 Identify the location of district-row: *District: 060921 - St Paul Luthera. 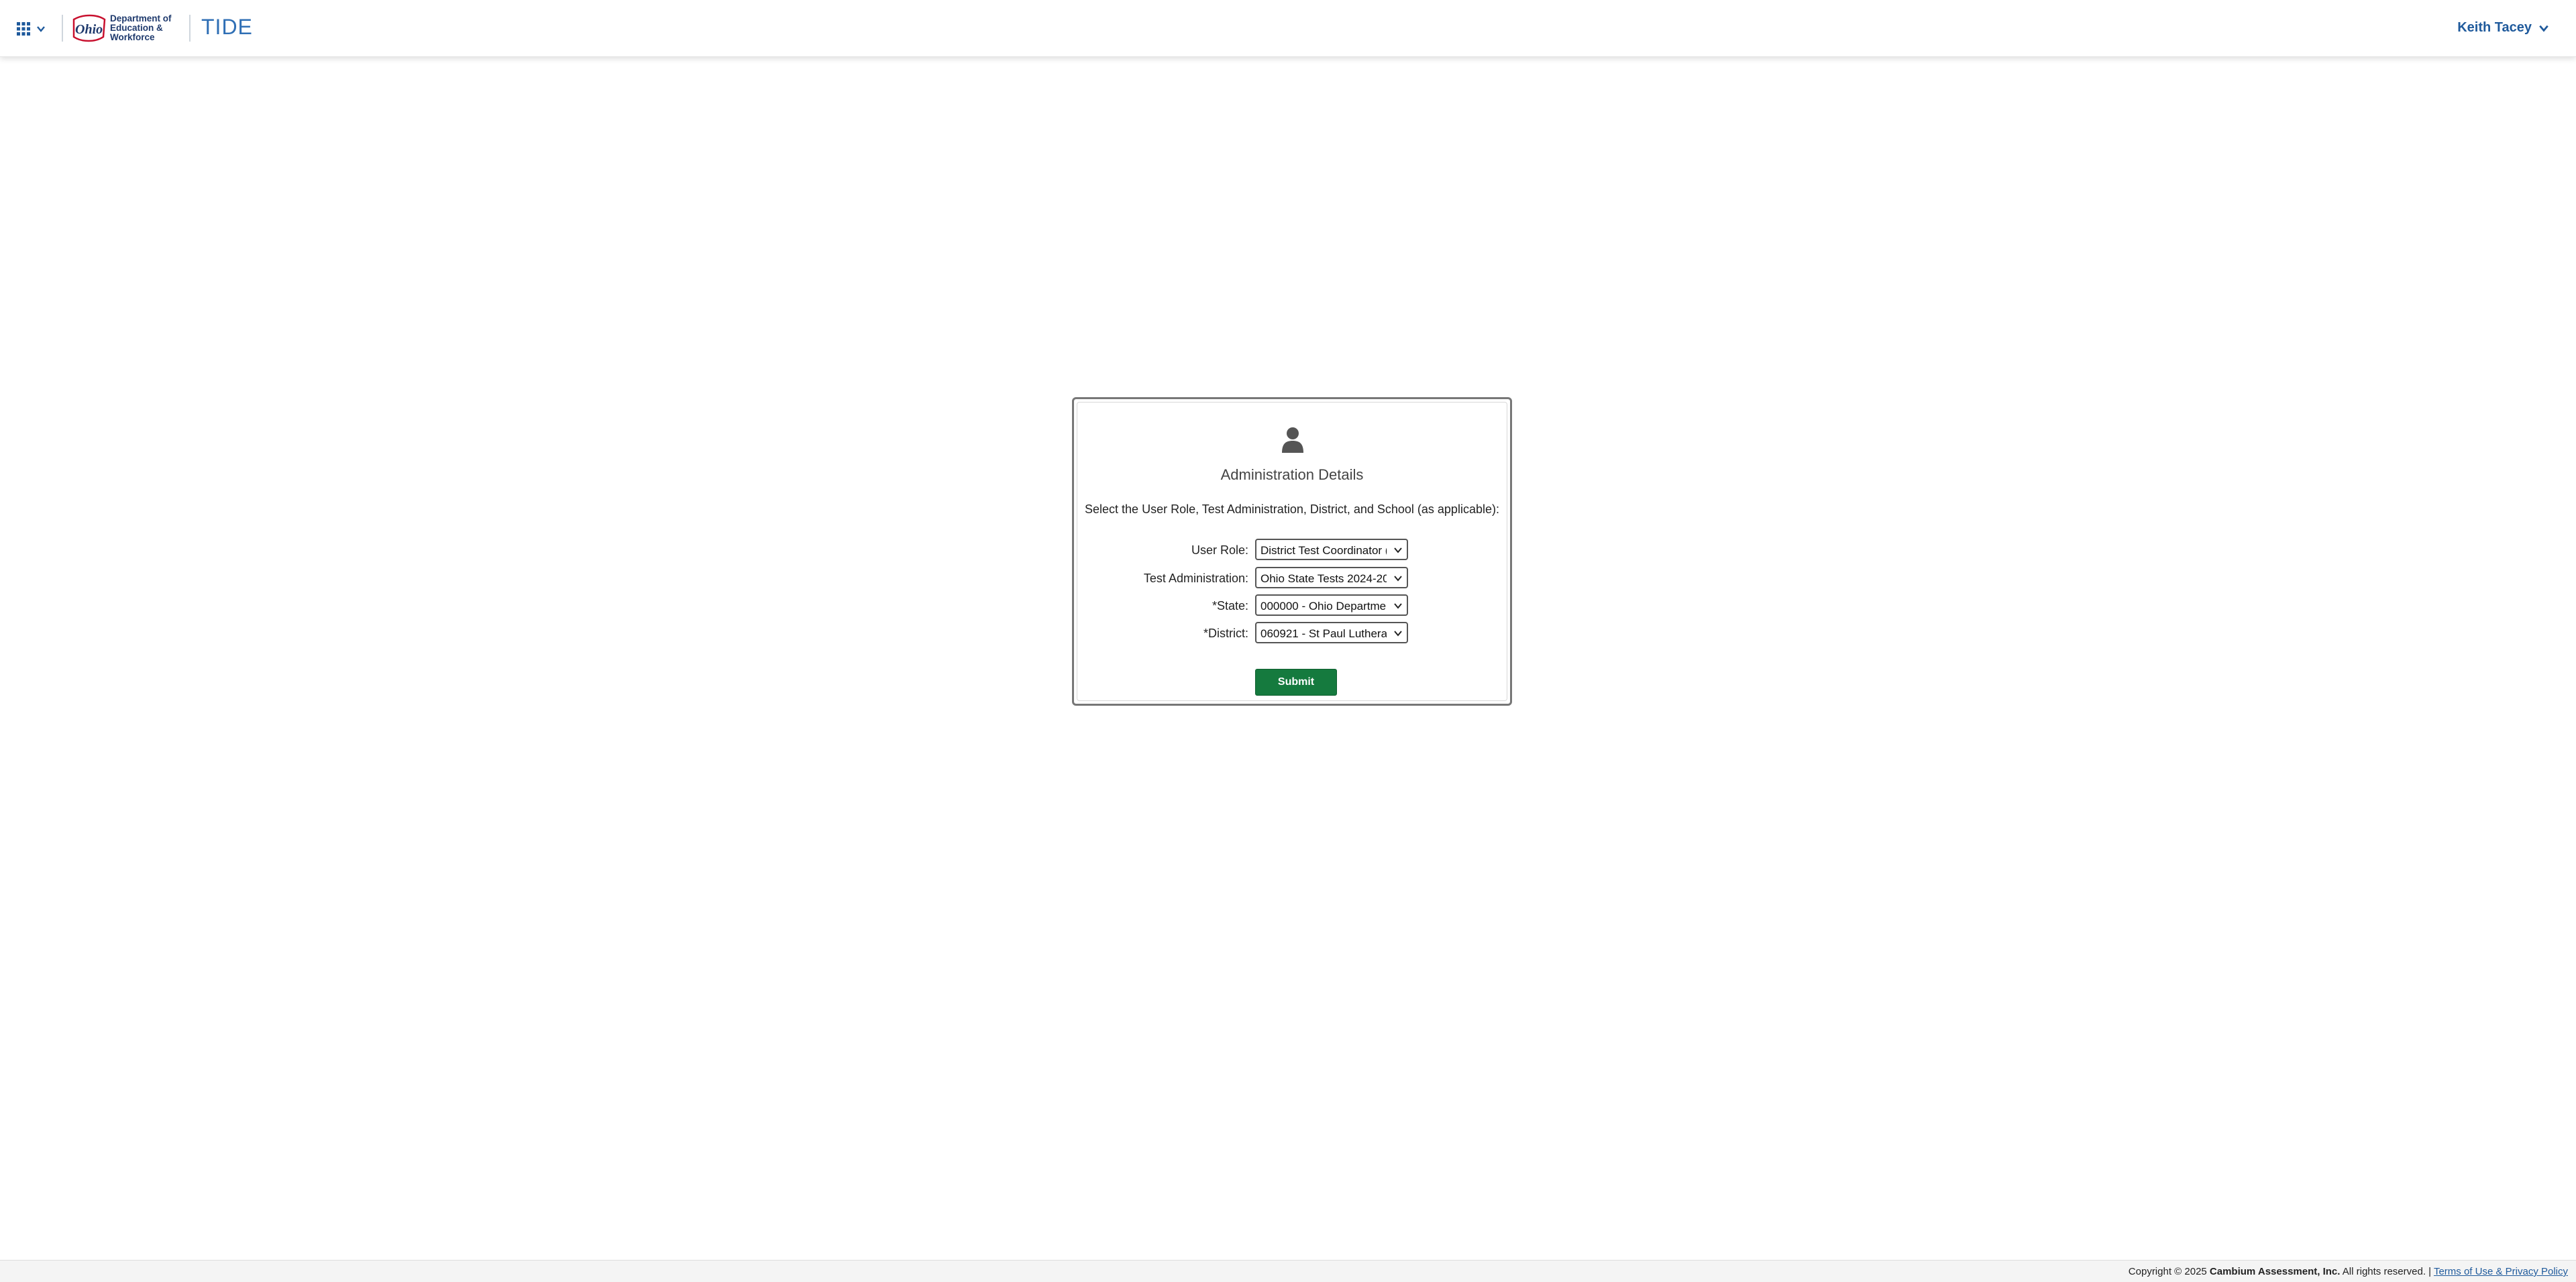
(1292, 633).